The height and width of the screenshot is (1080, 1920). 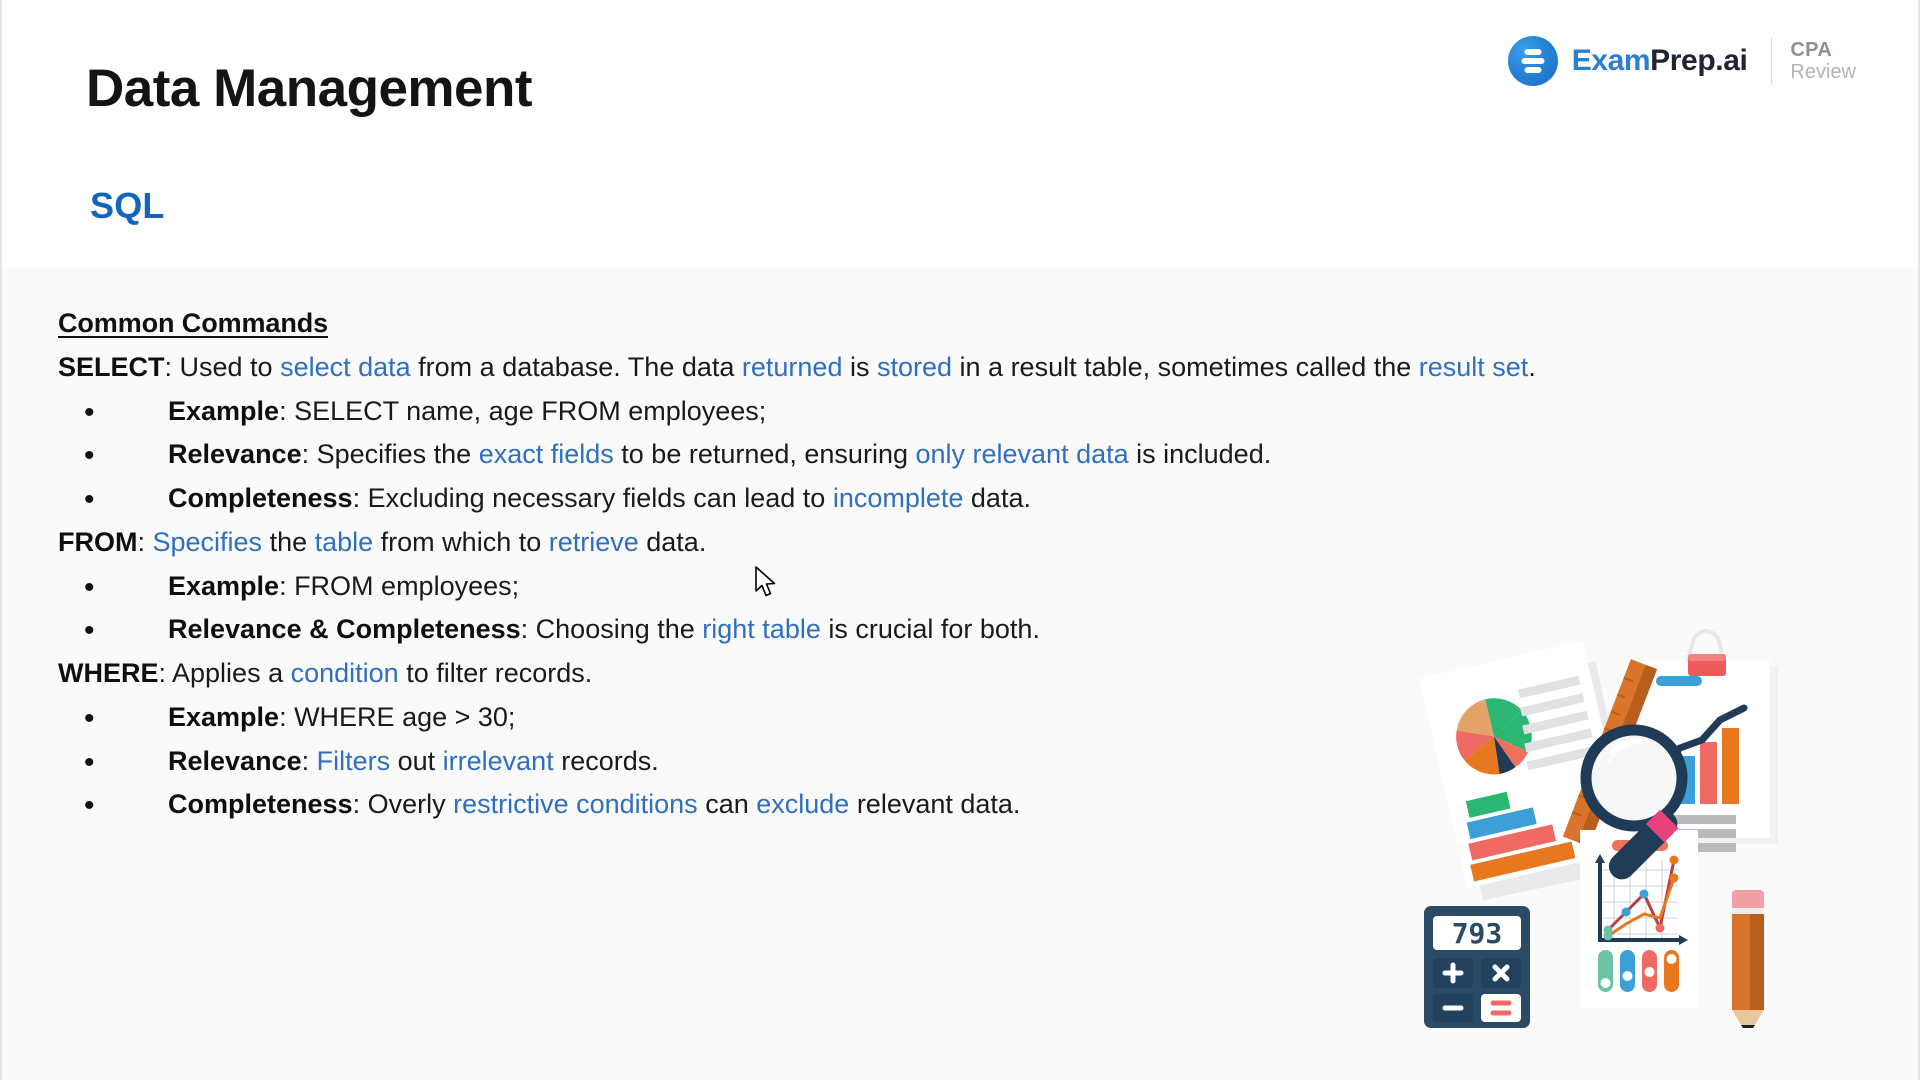 What do you see at coordinates (108, 673) in the screenshot?
I see `command-keyword: WHERE` at bounding box center [108, 673].